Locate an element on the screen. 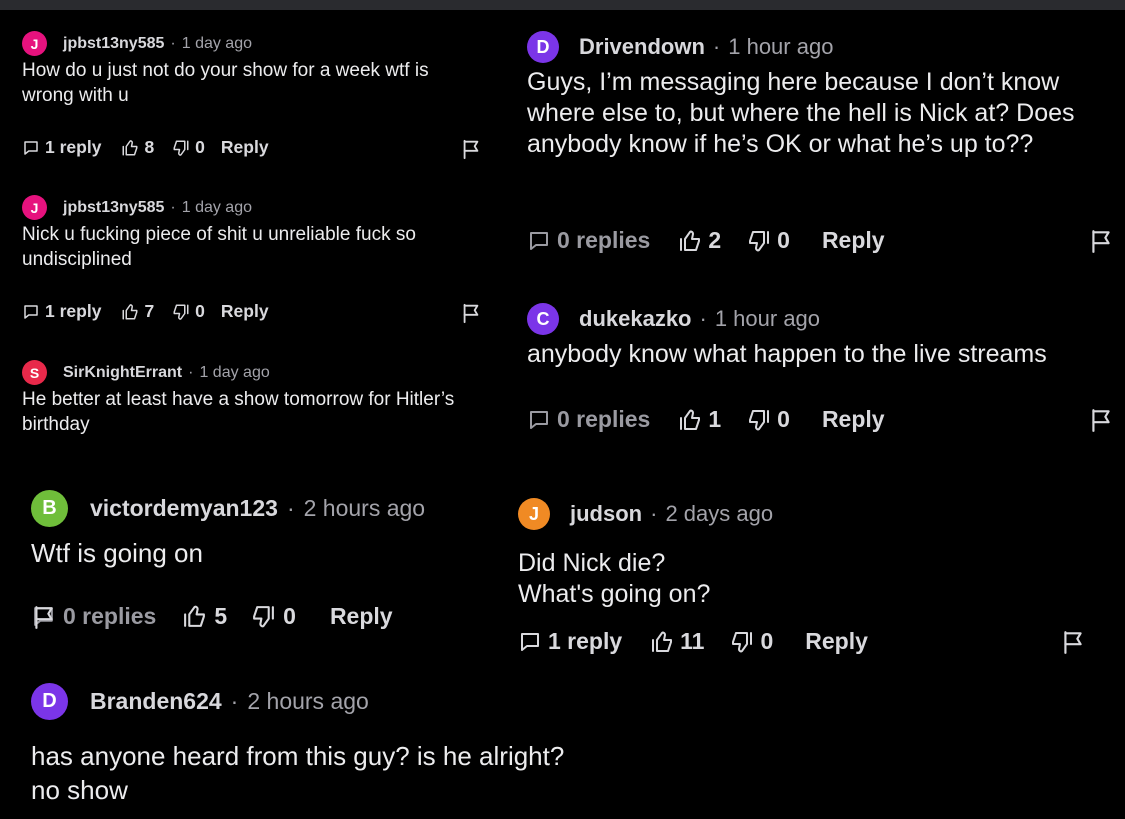 This screenshot has width=1125, height=819. username: Branden624 is located at coordinates (156, 701).